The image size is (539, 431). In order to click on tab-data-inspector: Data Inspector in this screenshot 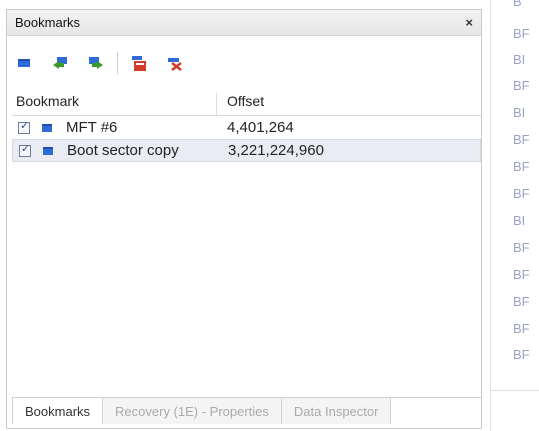, I will do `click(336, 411)`.